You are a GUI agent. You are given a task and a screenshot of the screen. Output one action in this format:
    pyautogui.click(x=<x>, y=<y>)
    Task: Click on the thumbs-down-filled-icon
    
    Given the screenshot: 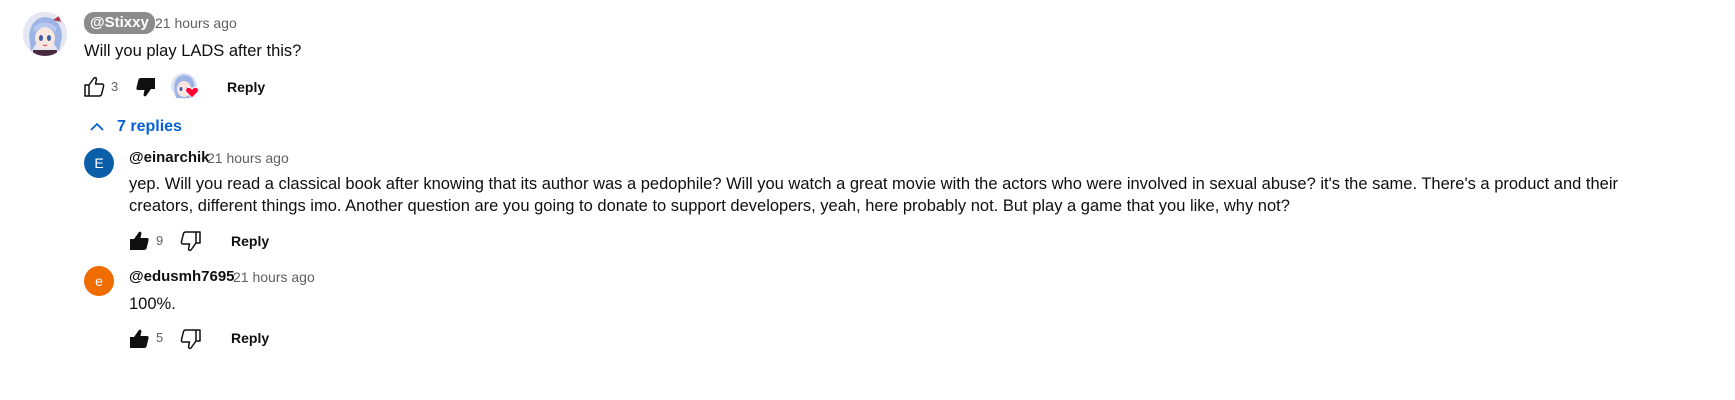 What is the action you would take?
    pyautogui.click(x=145, y=87)
    